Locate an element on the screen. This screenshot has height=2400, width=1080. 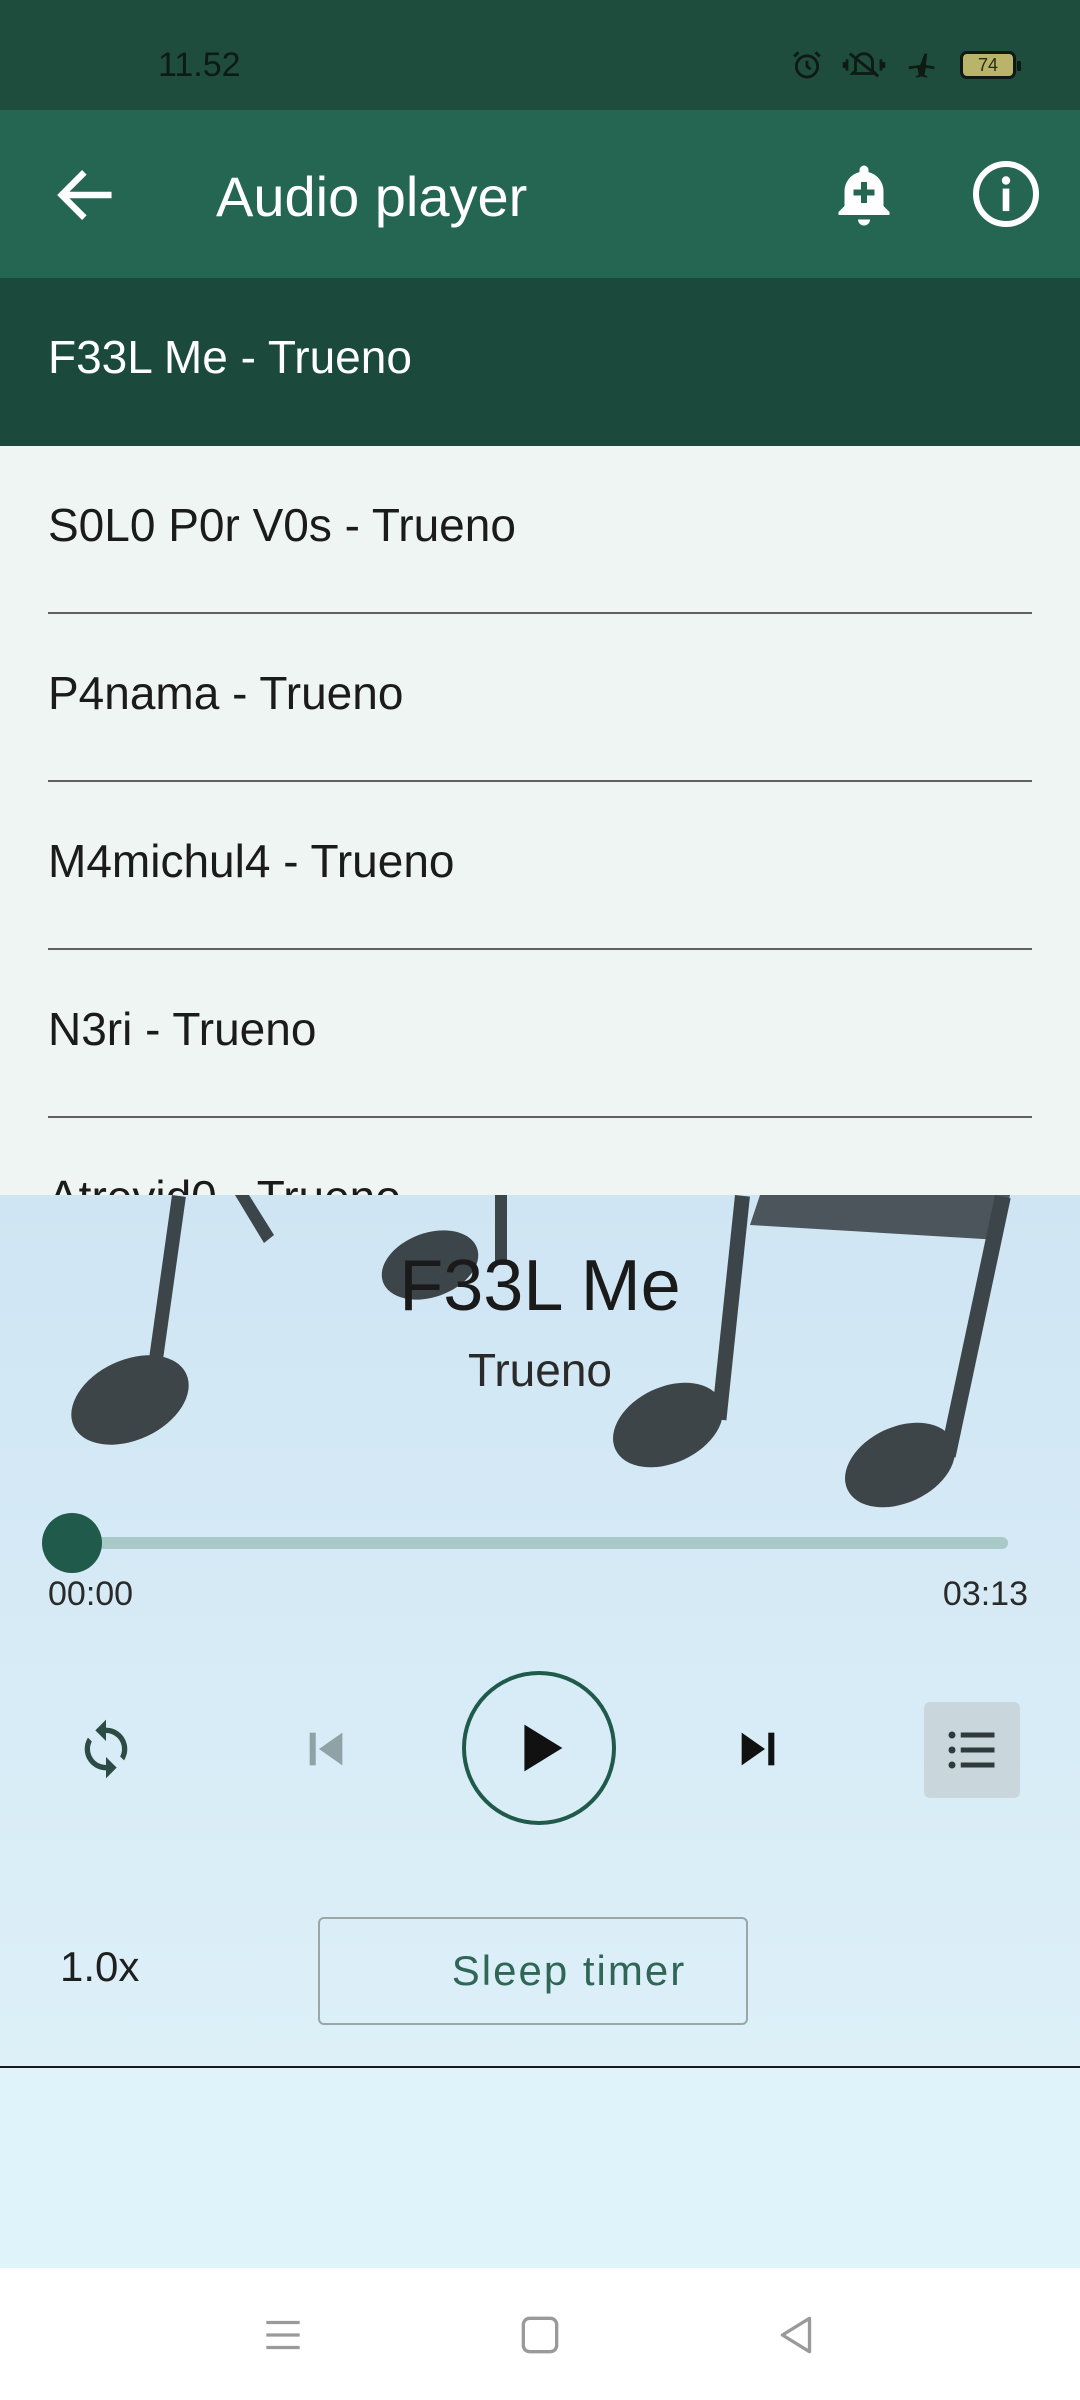
moon-icon is located at coordinates (399, 1971).